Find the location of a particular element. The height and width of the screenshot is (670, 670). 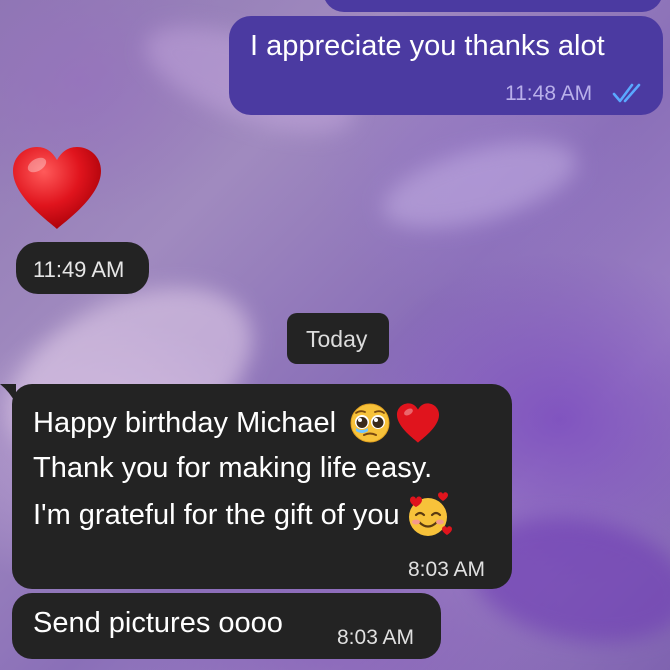

smiling-face-with-hearts-icon is located at coordinates (431, 514).